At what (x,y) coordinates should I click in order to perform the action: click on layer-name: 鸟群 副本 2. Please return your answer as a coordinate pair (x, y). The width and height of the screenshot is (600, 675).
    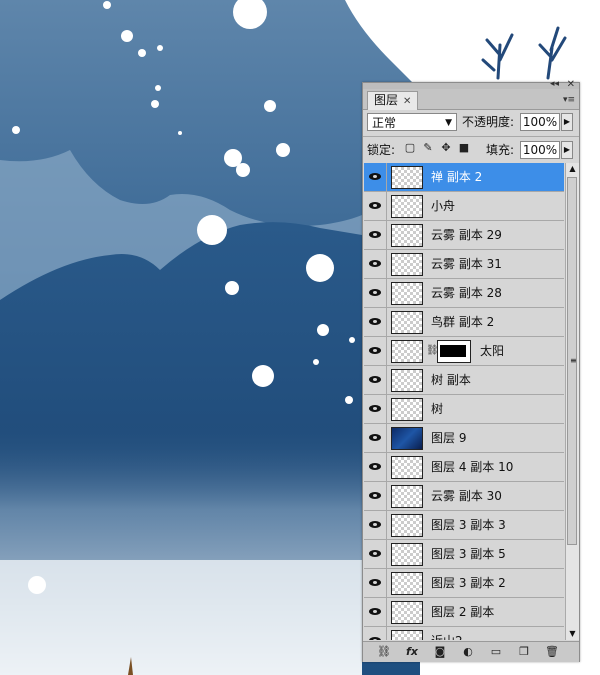
    Looking at the image, I should click on (462, 322).